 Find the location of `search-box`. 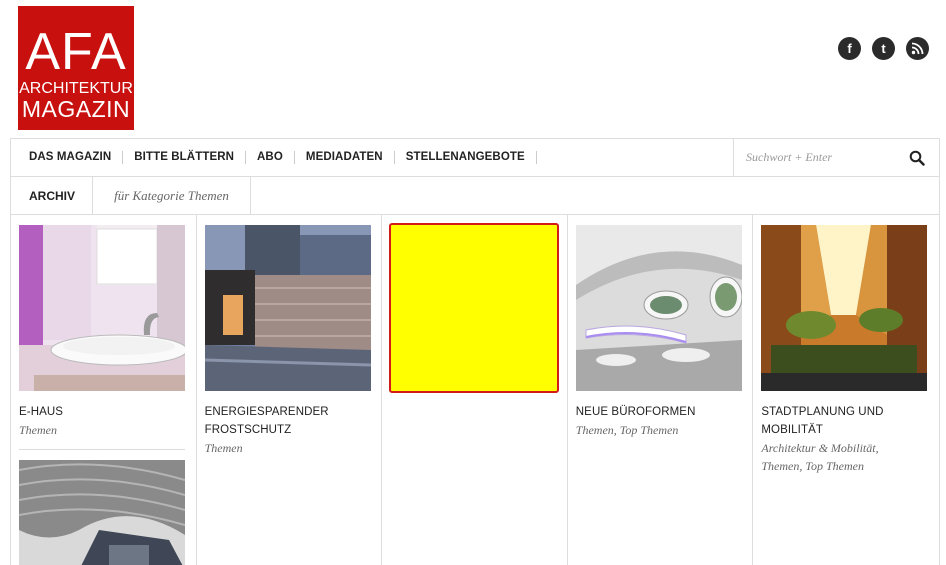

search-box is located at coordinates (836, 157).